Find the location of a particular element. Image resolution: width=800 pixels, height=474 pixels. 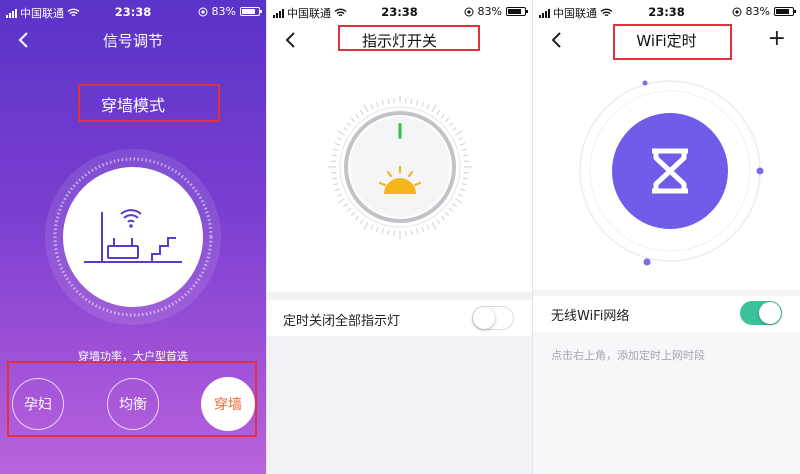

router-icon is located at coordinates (133, 237).